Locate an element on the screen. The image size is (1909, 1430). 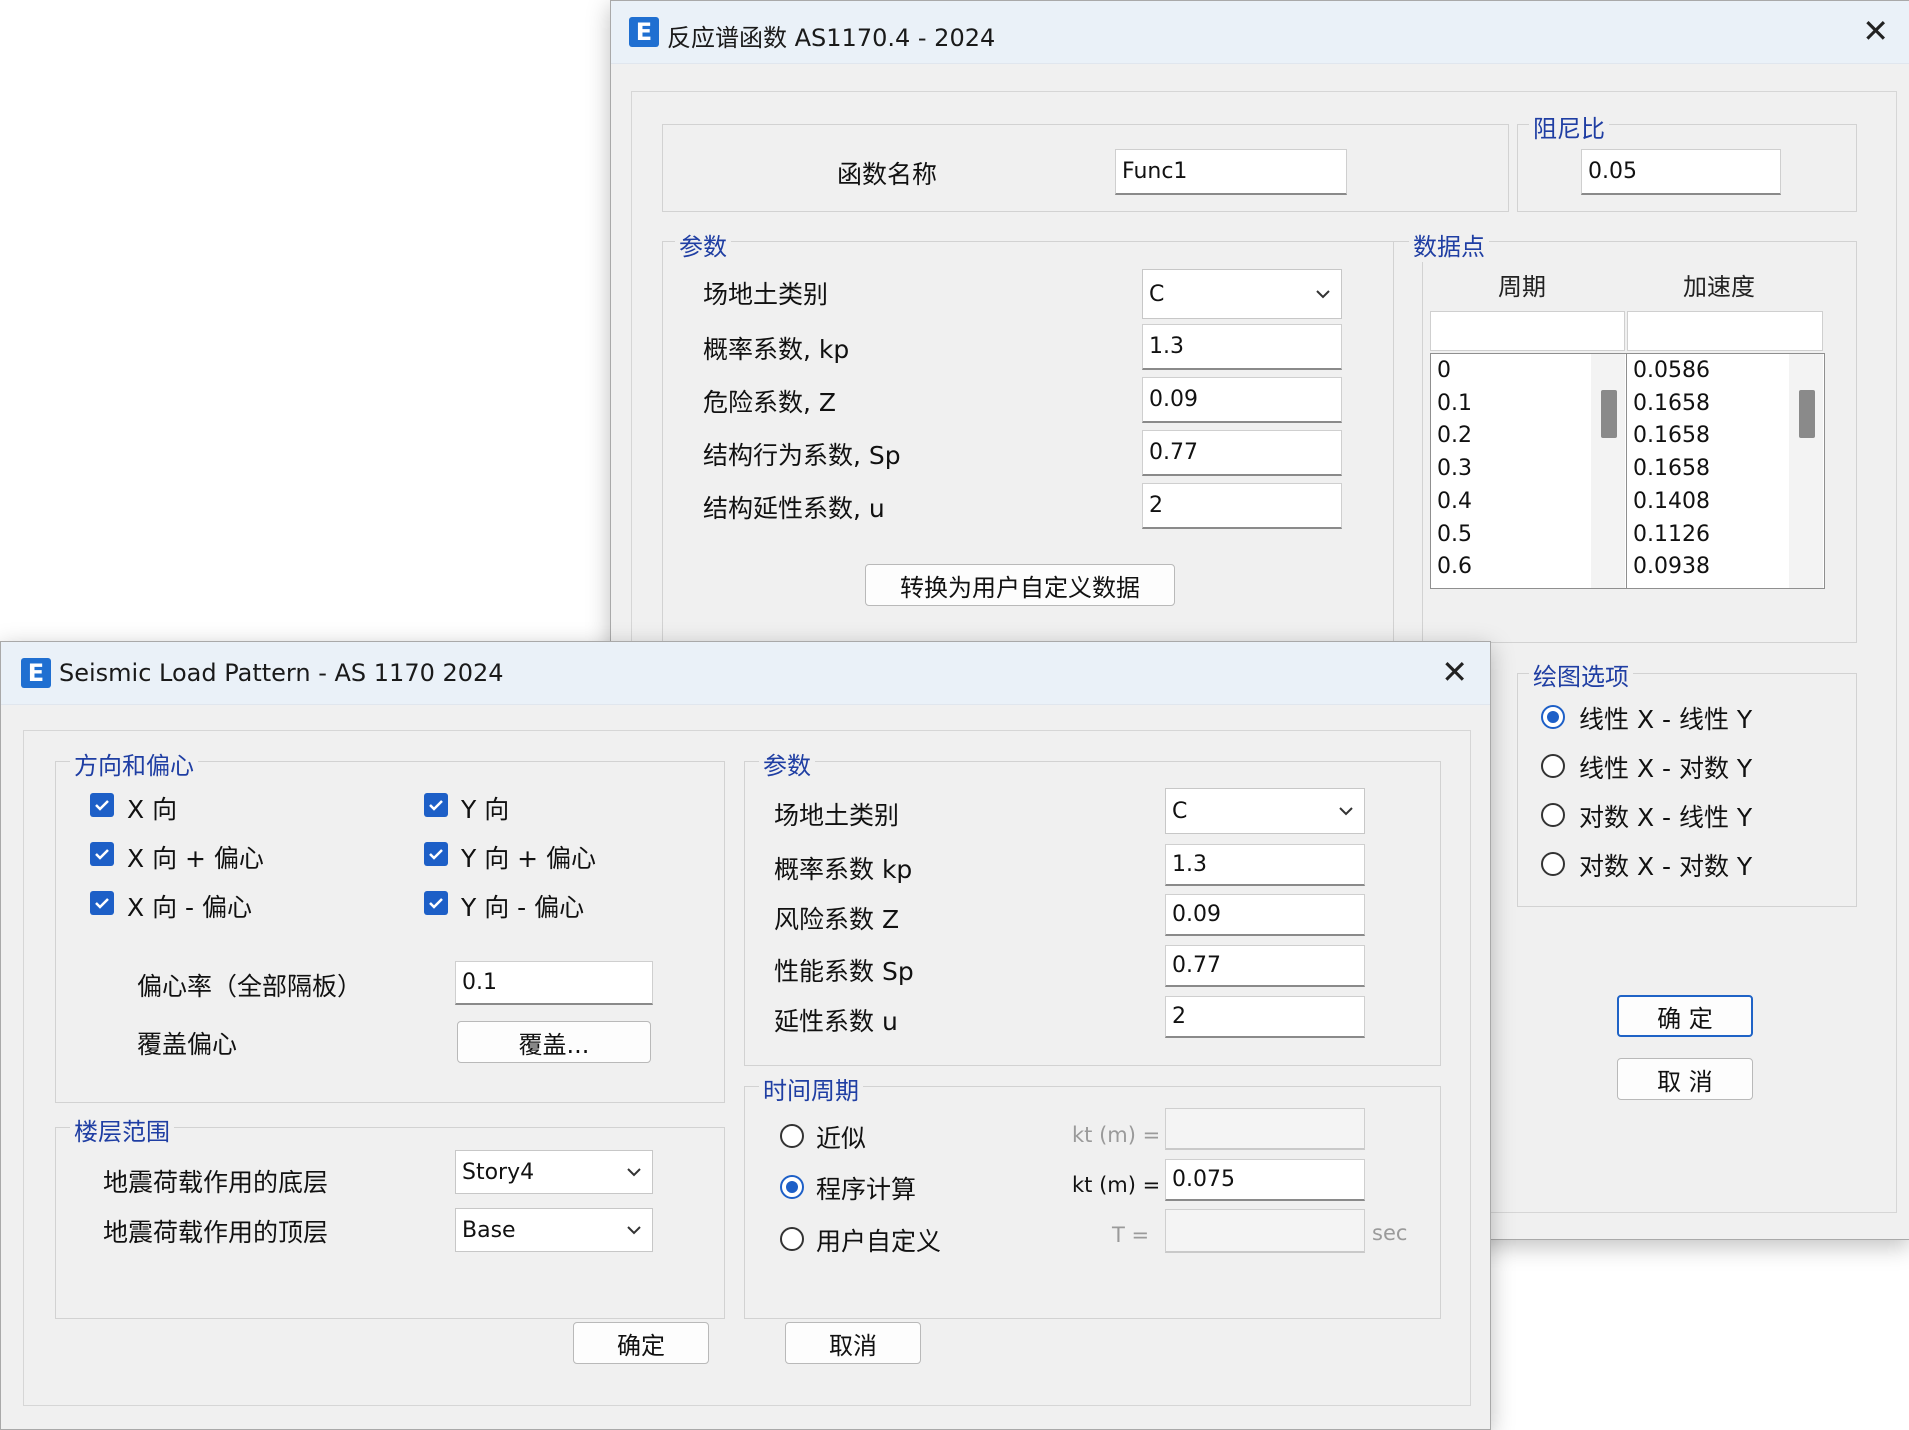
y-plus-ecc-checkbox is located at coordinates (436, 854).